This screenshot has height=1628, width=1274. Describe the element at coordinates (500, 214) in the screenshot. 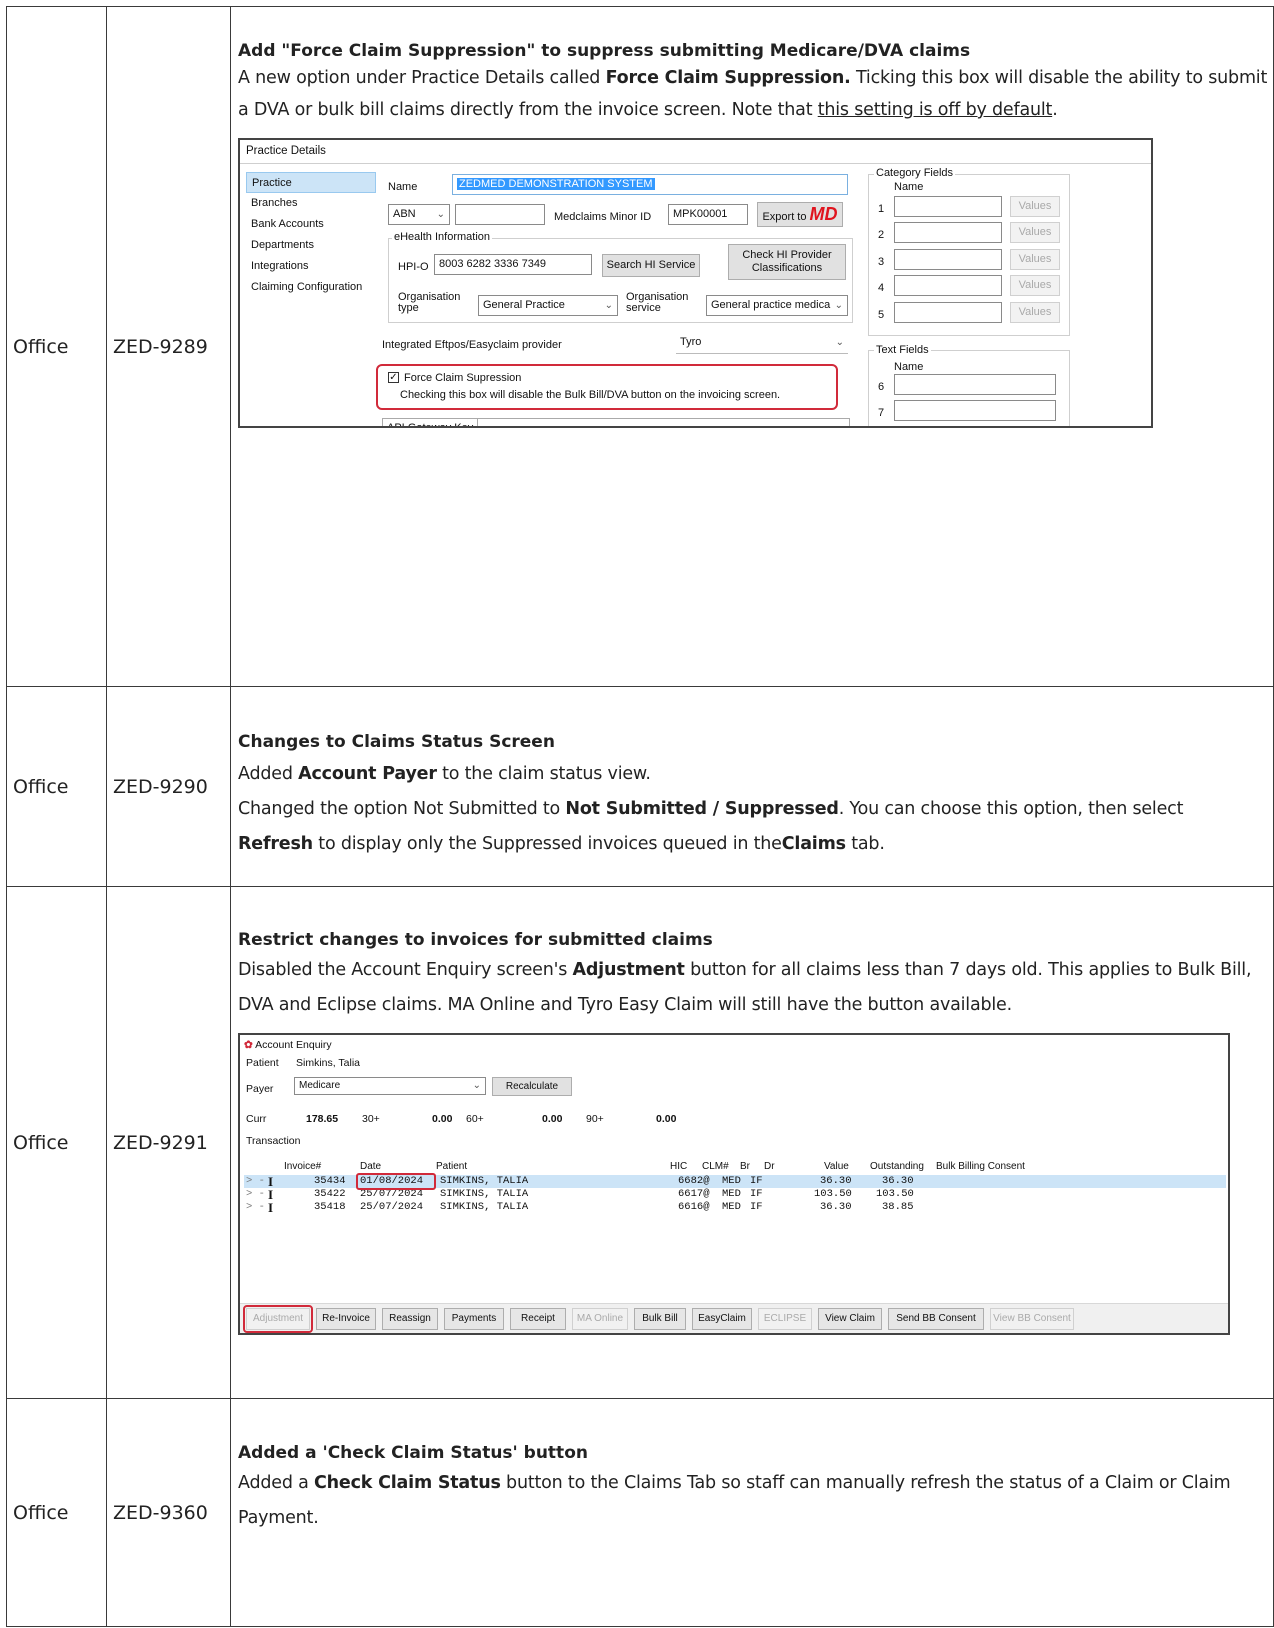

I see `abn-input` at that location.